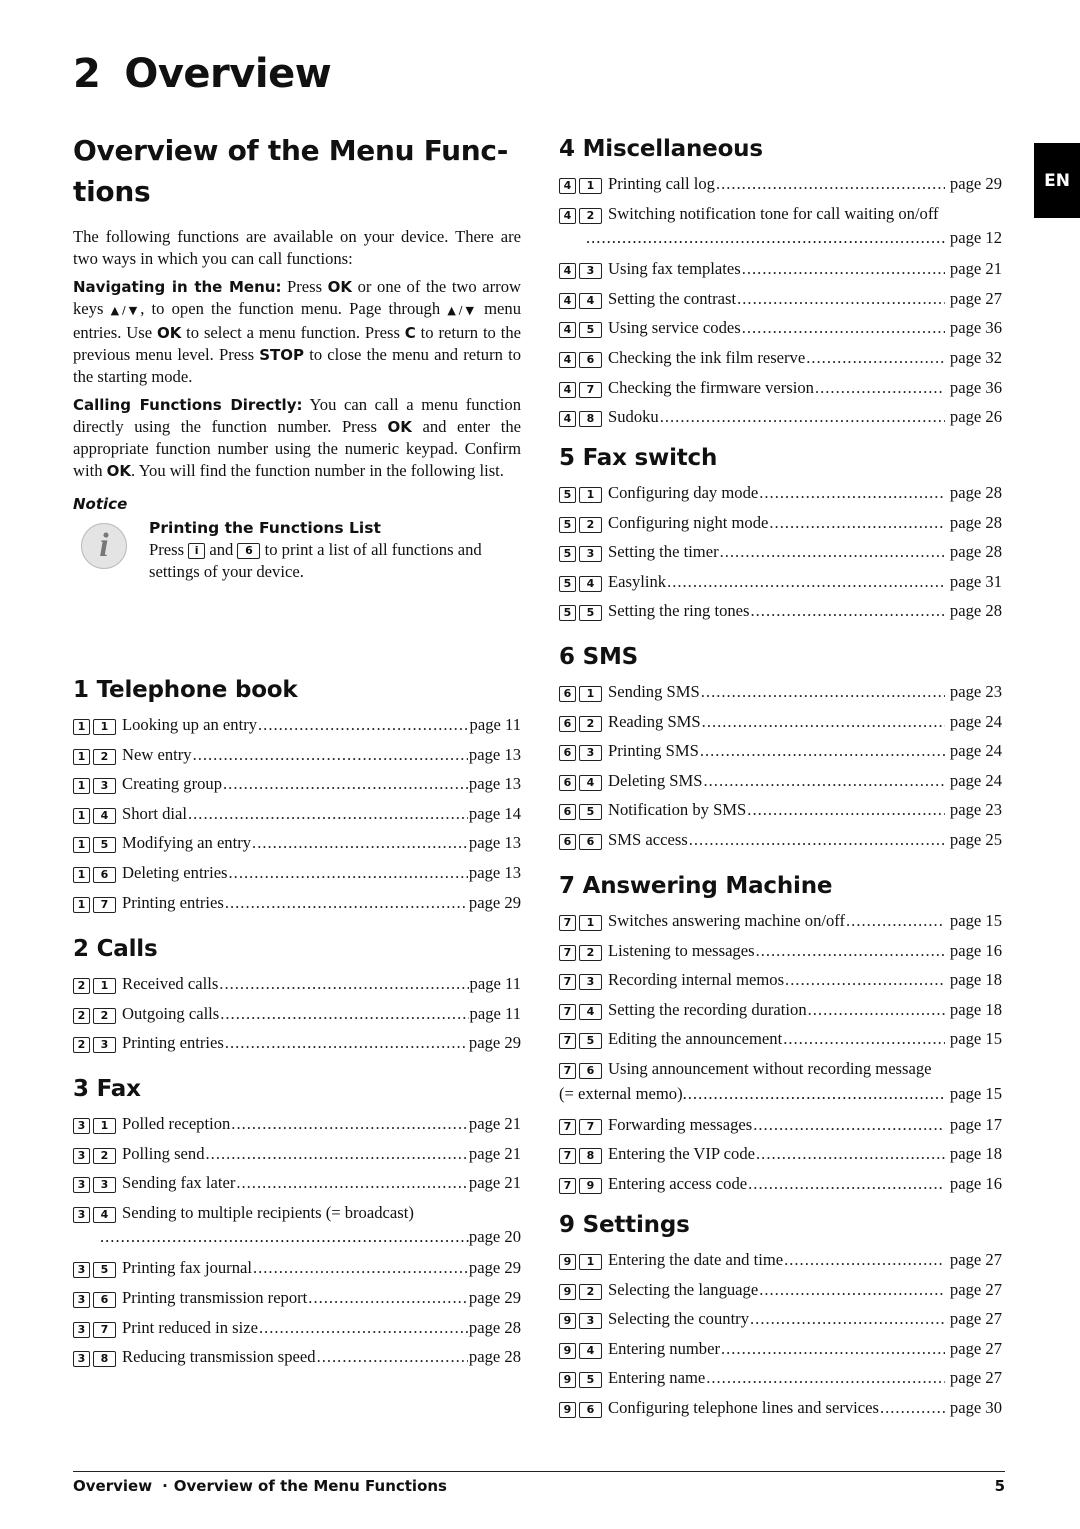  What do you see at coordinates (674, 328) in the screenshot?
I see `entry-label: Using service codes` at bounding box center [674, 328].